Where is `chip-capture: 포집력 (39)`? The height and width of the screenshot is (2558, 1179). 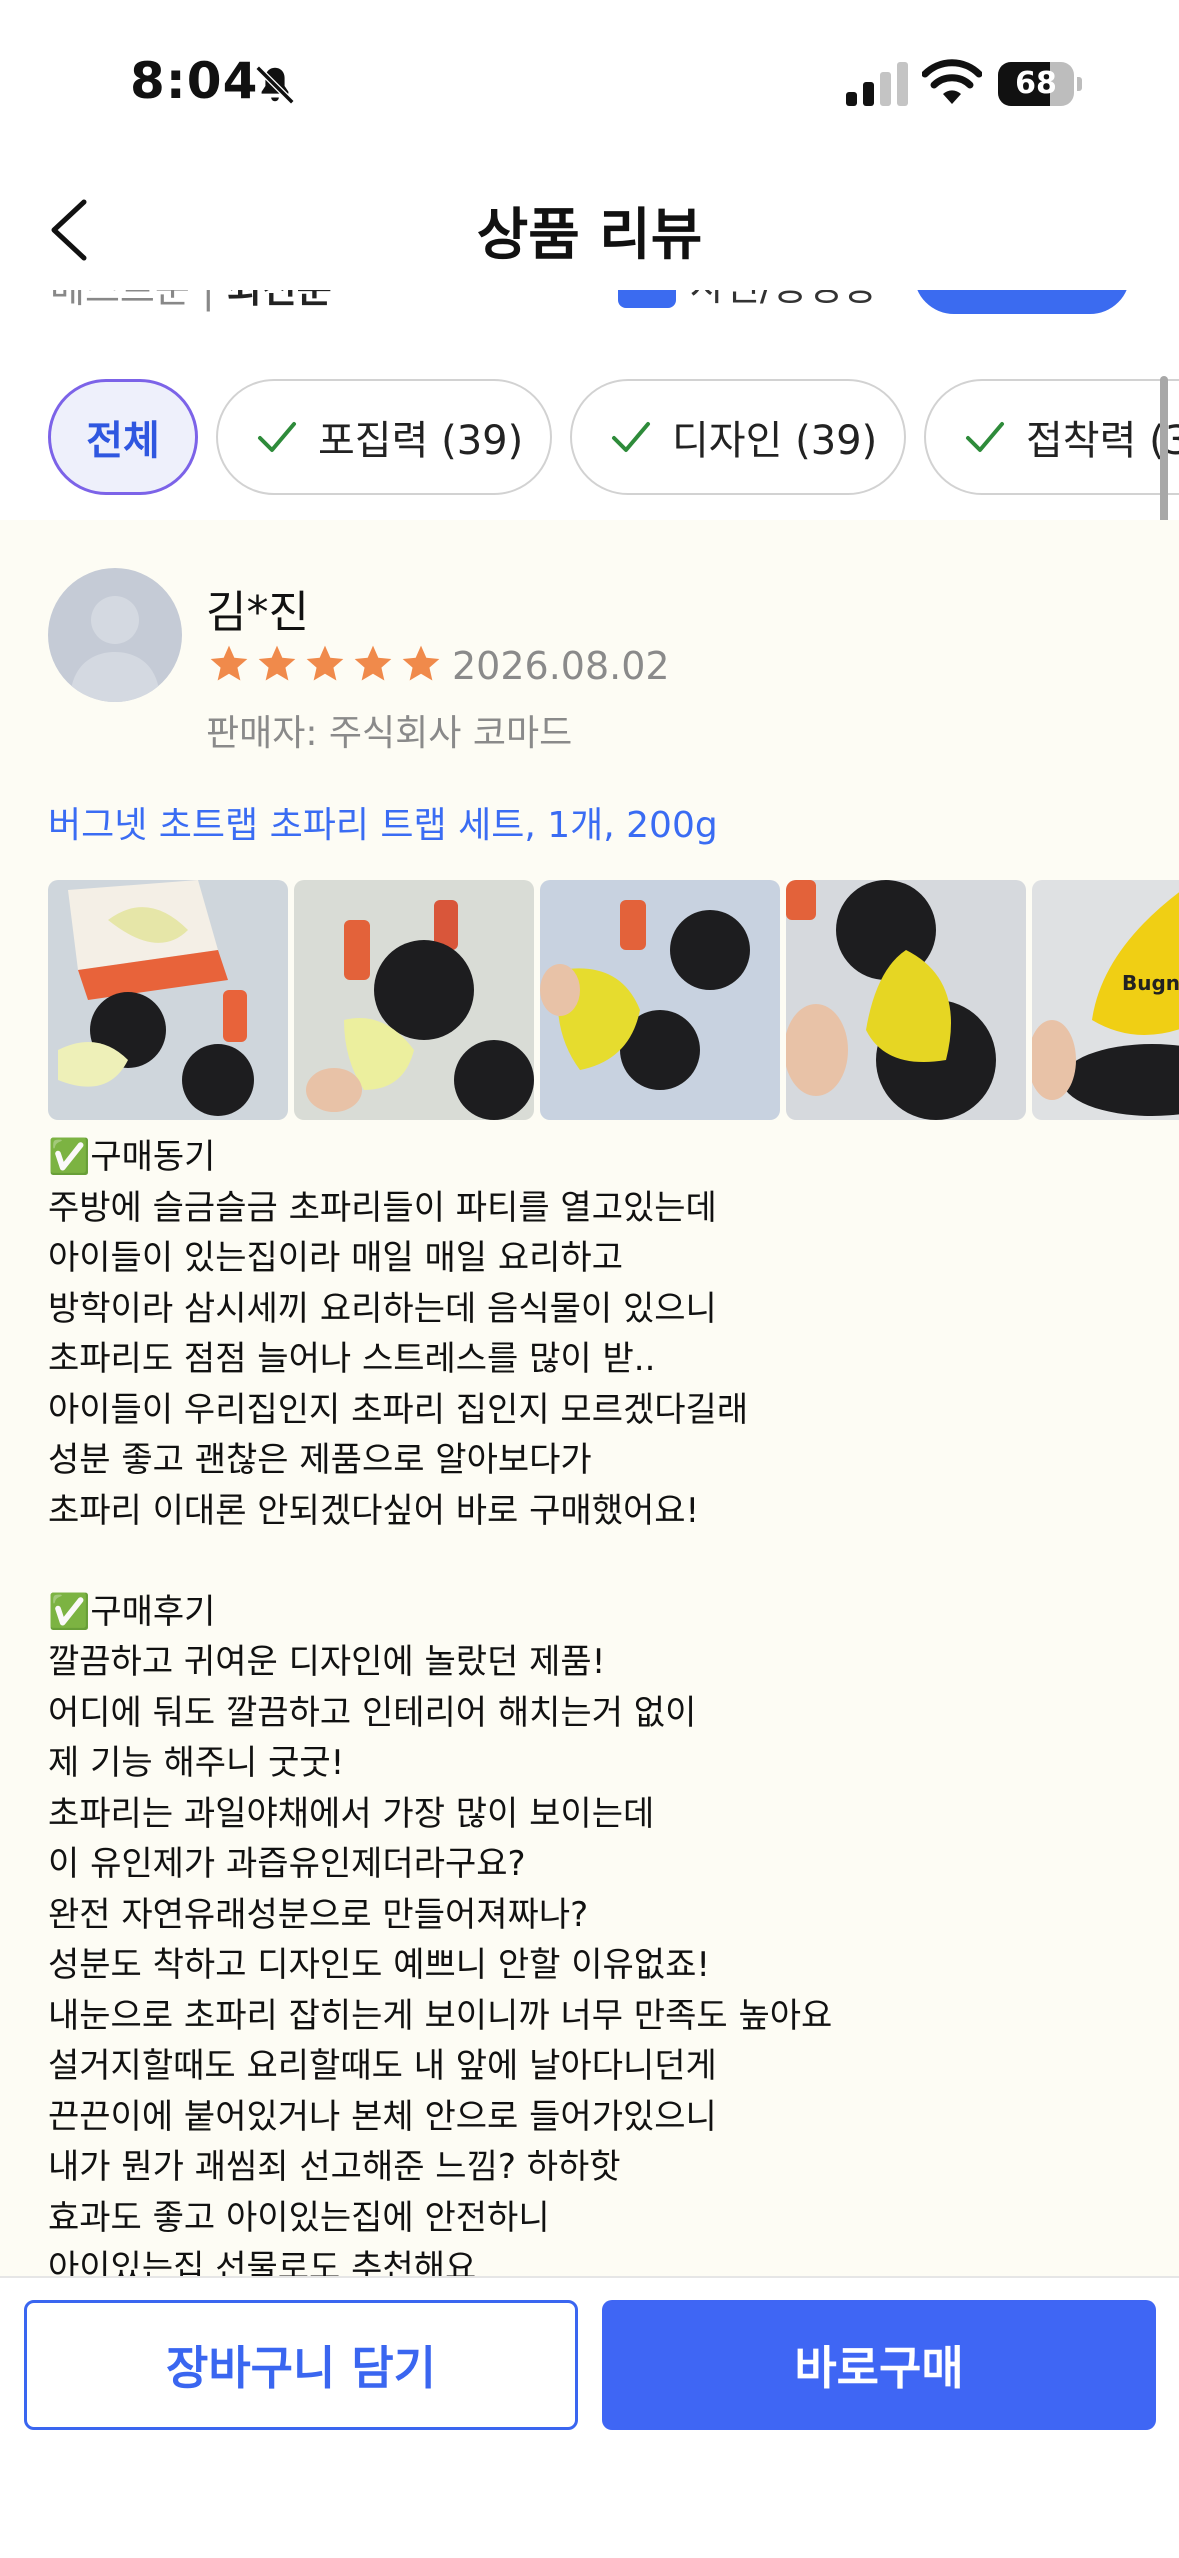
chip-capture: 포집력 (39) is located at coordinates (384, 437).